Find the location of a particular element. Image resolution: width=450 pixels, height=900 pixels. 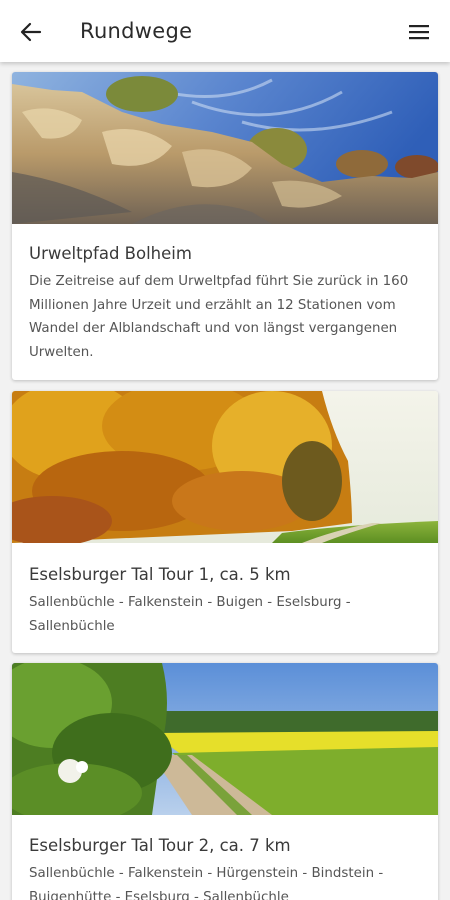

tour-title: Eselsburger Tal Tour 2, ca. 7 km is located at coordinates (160, 845).